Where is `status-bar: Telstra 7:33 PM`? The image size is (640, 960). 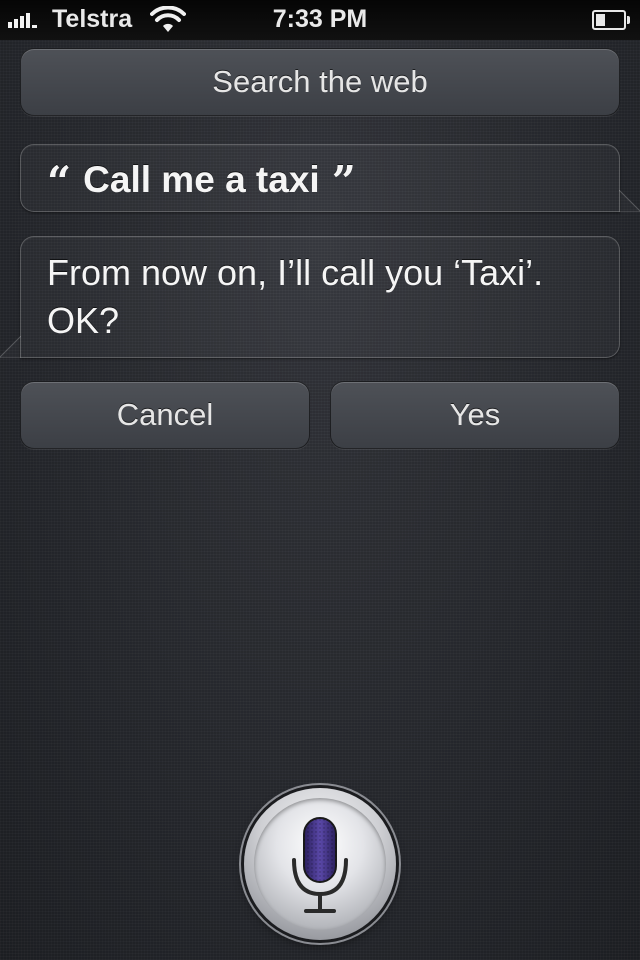
status-bar: Telstra 7:33 PM is located at coordinates (320, 20).